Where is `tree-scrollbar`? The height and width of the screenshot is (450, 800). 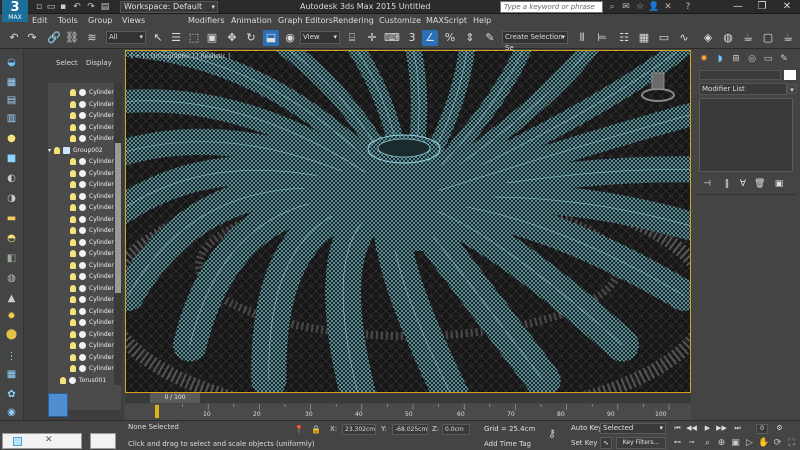
tree-scrollbar is located at coordinates (118, 234).